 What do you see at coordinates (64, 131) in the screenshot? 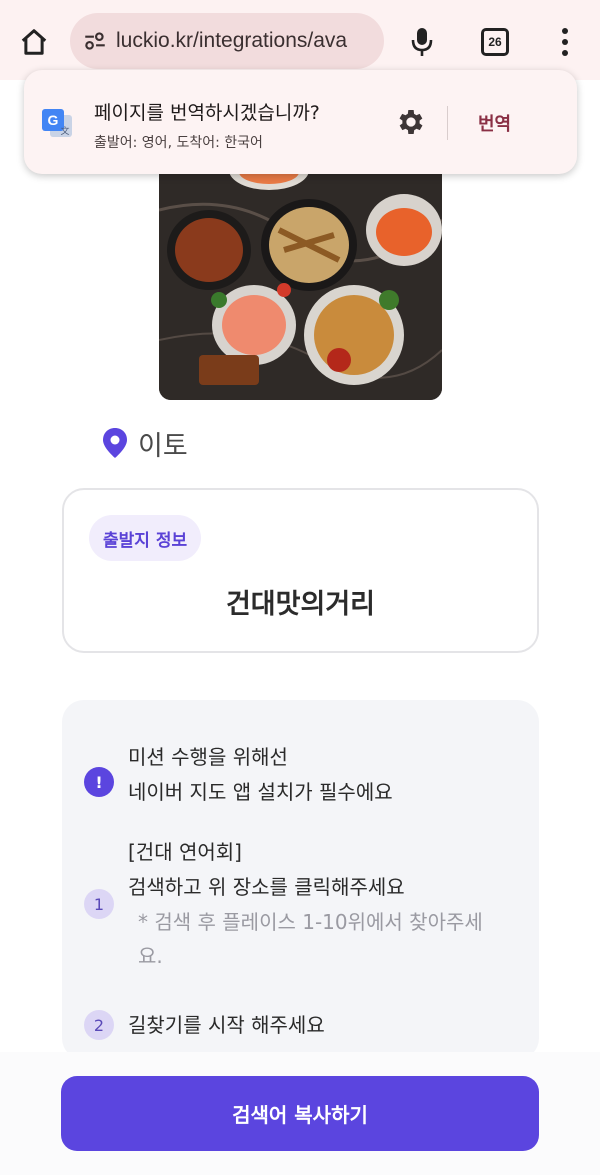
I see `svg-text: 文` at bounding box center [64, 131].